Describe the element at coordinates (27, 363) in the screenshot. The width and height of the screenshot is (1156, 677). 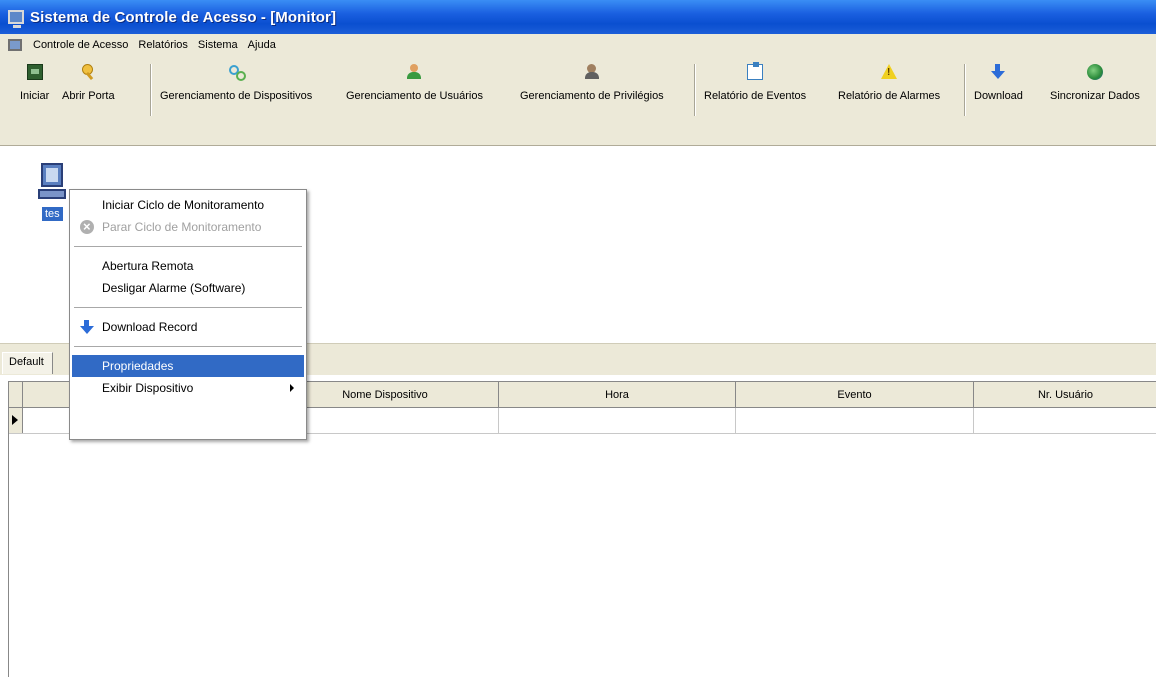
I see `tab-default: Default` at that location.